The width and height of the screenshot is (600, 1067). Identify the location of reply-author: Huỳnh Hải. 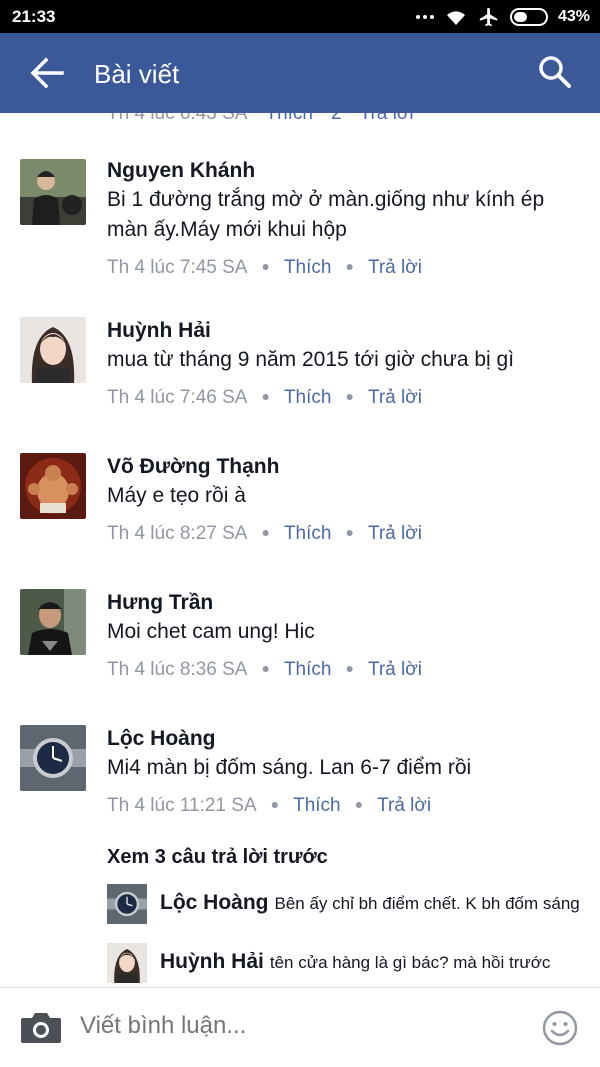
(212, 961).